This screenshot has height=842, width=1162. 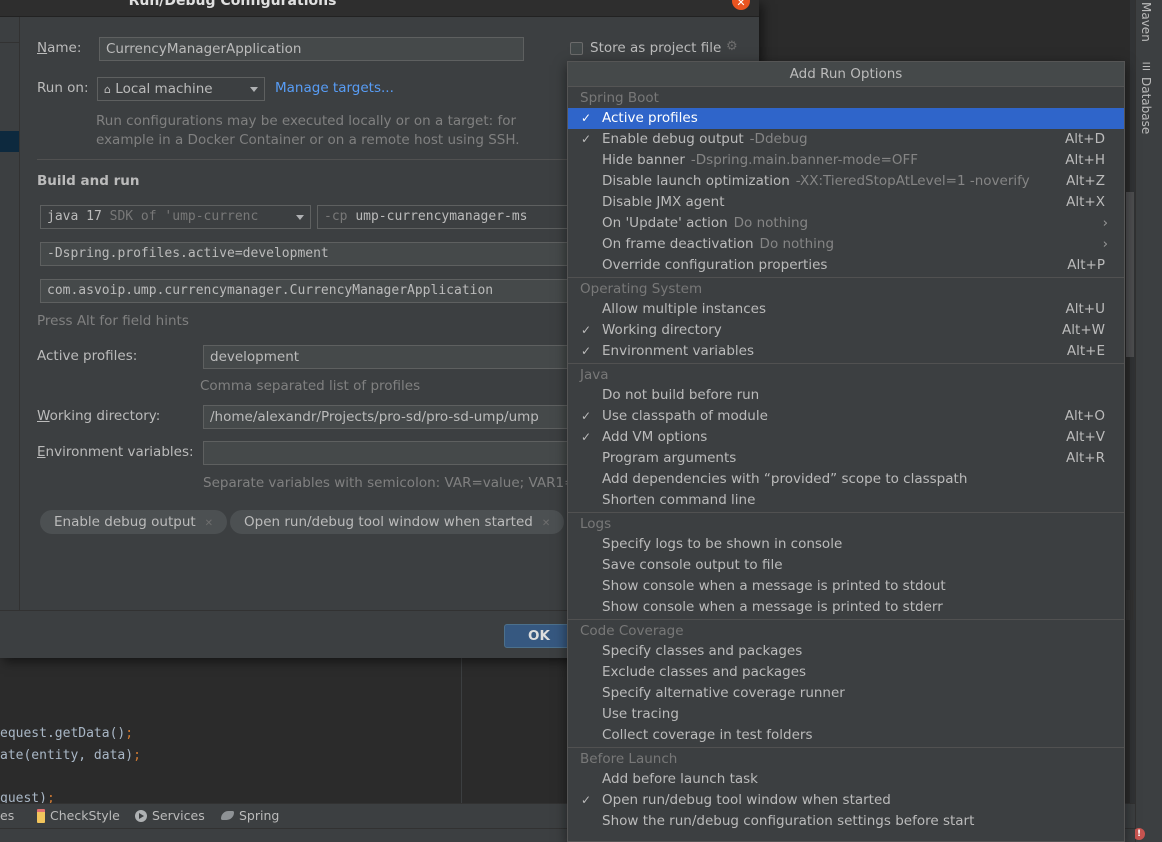 What do you see at coordinates (1105, 244) in the screenshot?
I see `chevron-right-icon: ›` at bounding box center [1105, 244].